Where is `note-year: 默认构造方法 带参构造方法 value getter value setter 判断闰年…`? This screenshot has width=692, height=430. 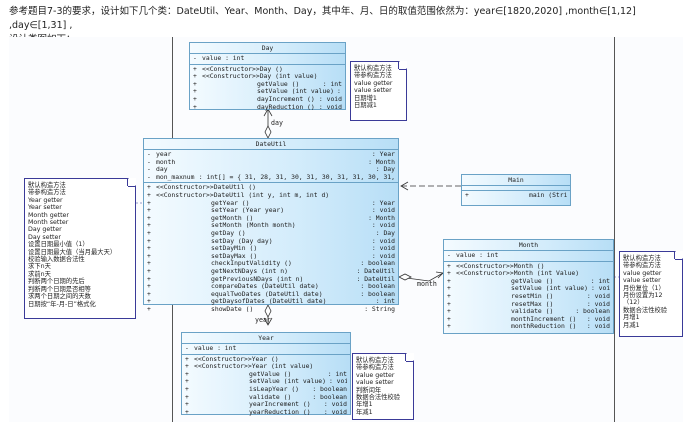 note-year: 默认构造方法 带参构造方法 value getter value setter 判断闰年… is located at coordinates (383, 386).